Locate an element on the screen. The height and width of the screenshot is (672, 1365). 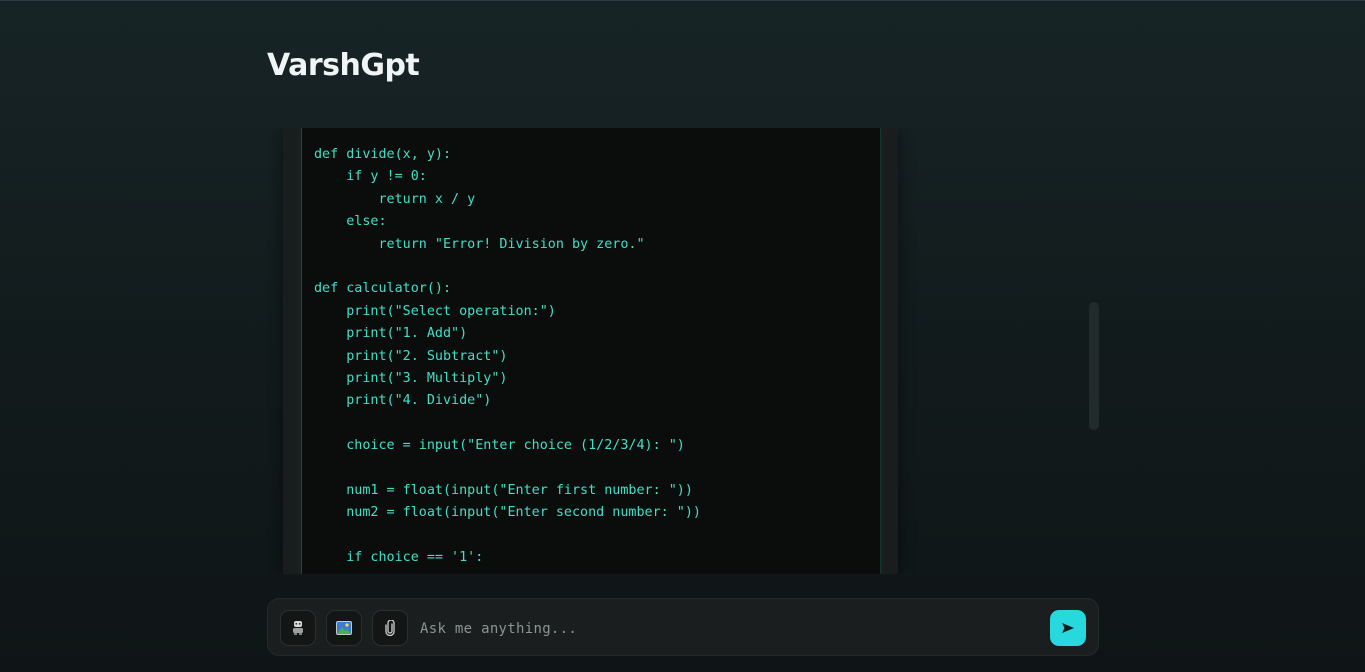
composer-bar is located at coordinates (683, 627).